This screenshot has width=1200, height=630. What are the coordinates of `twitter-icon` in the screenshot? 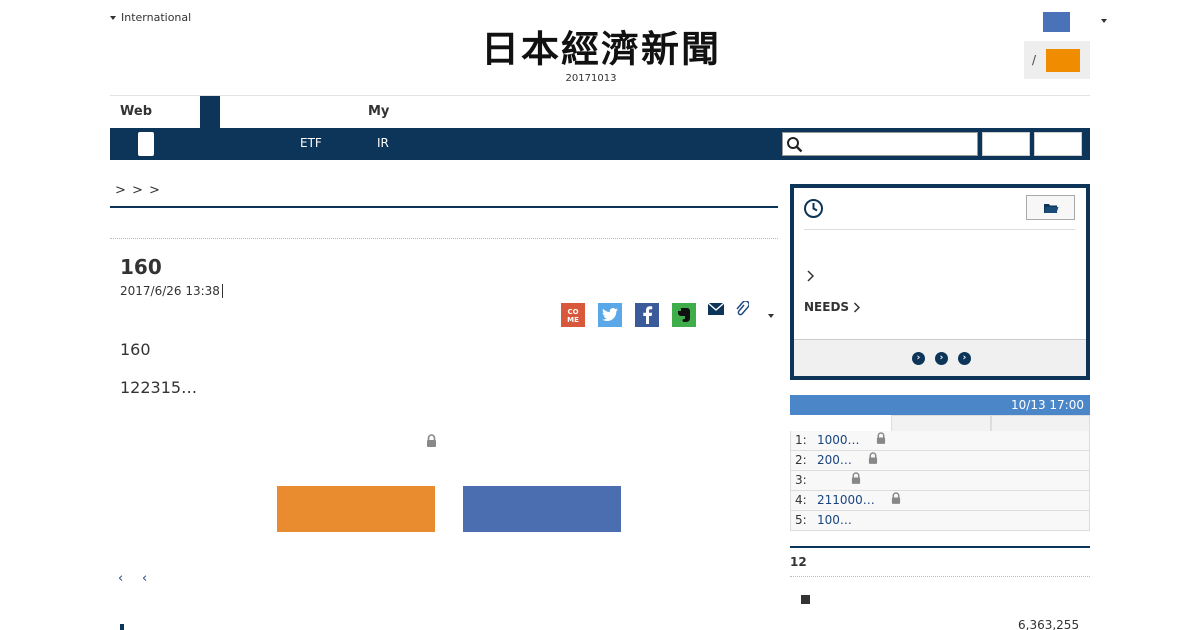 It's located at (610, 315).